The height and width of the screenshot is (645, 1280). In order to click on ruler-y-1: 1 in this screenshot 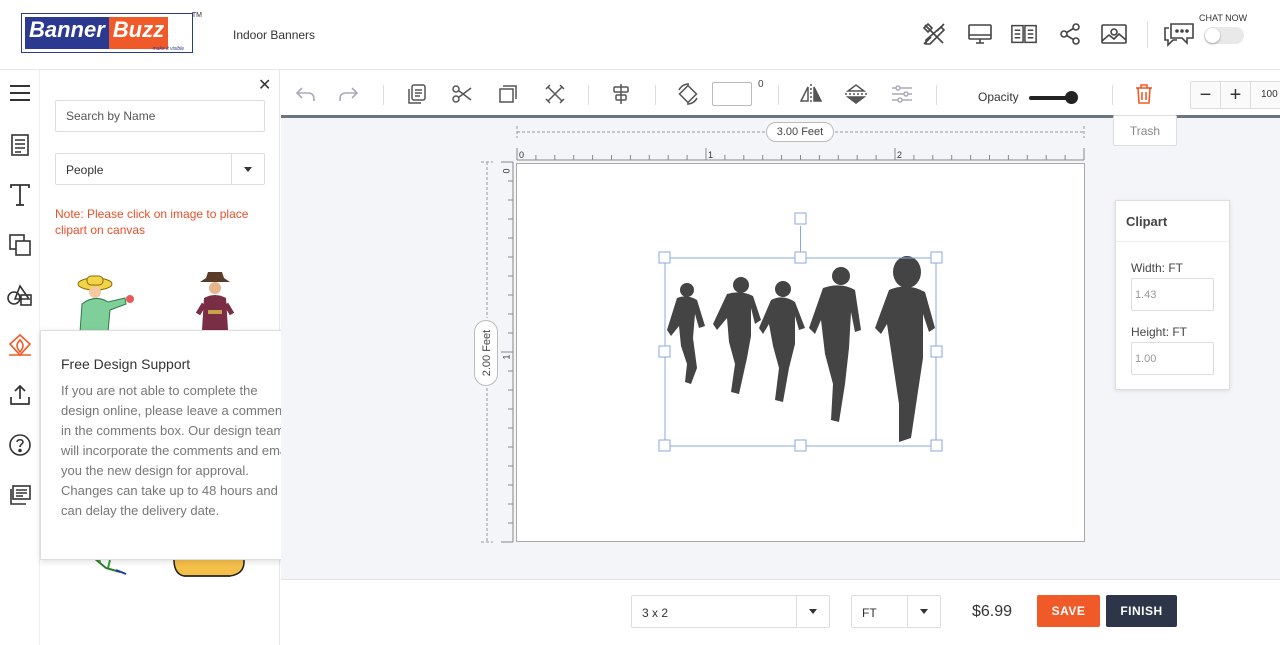, I will do `click(506, 357)`.